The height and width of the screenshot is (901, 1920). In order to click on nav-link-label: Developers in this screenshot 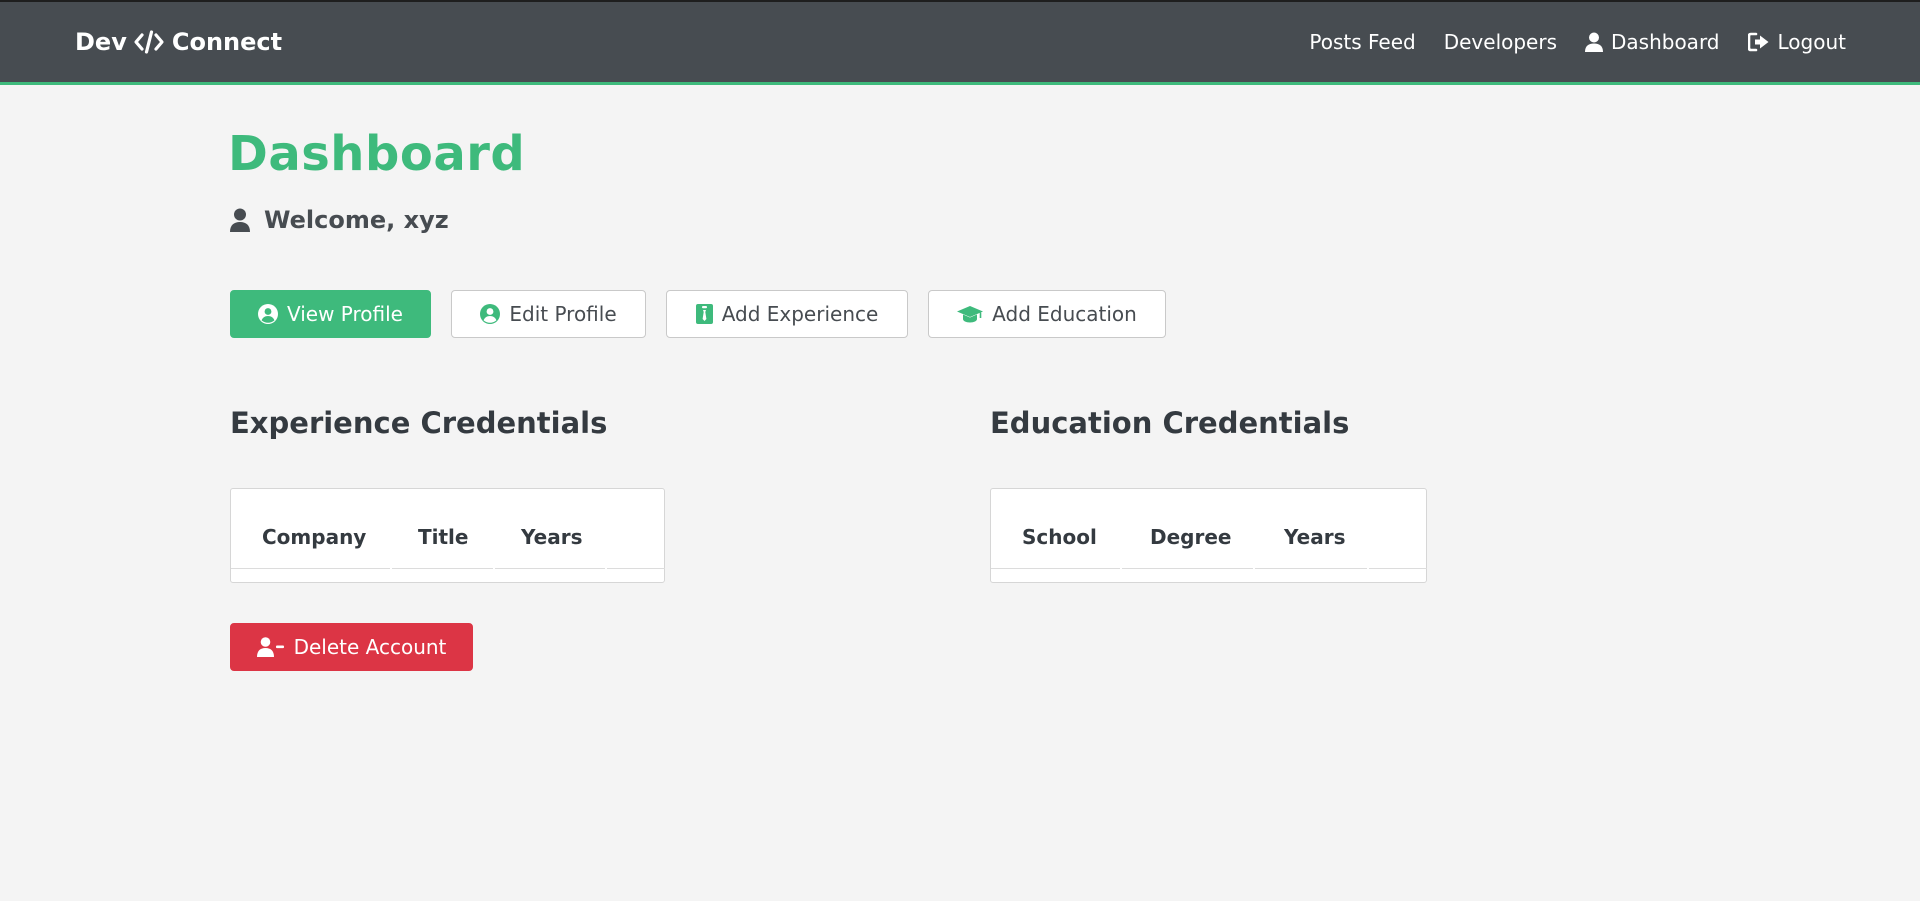, I will do `click(1500, 42)`.